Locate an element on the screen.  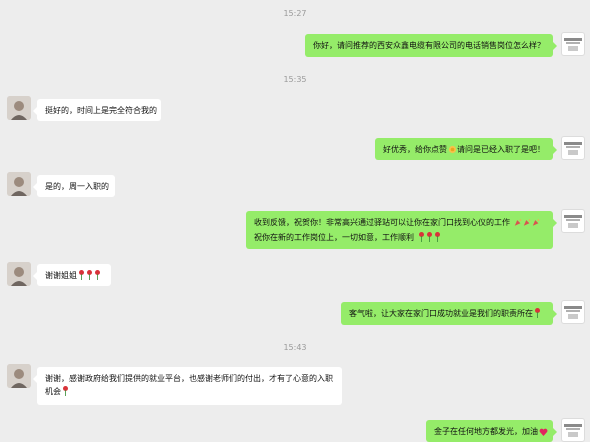
message-text: 请问是已经入职了是吧！ is located at coordinates (501, 149).